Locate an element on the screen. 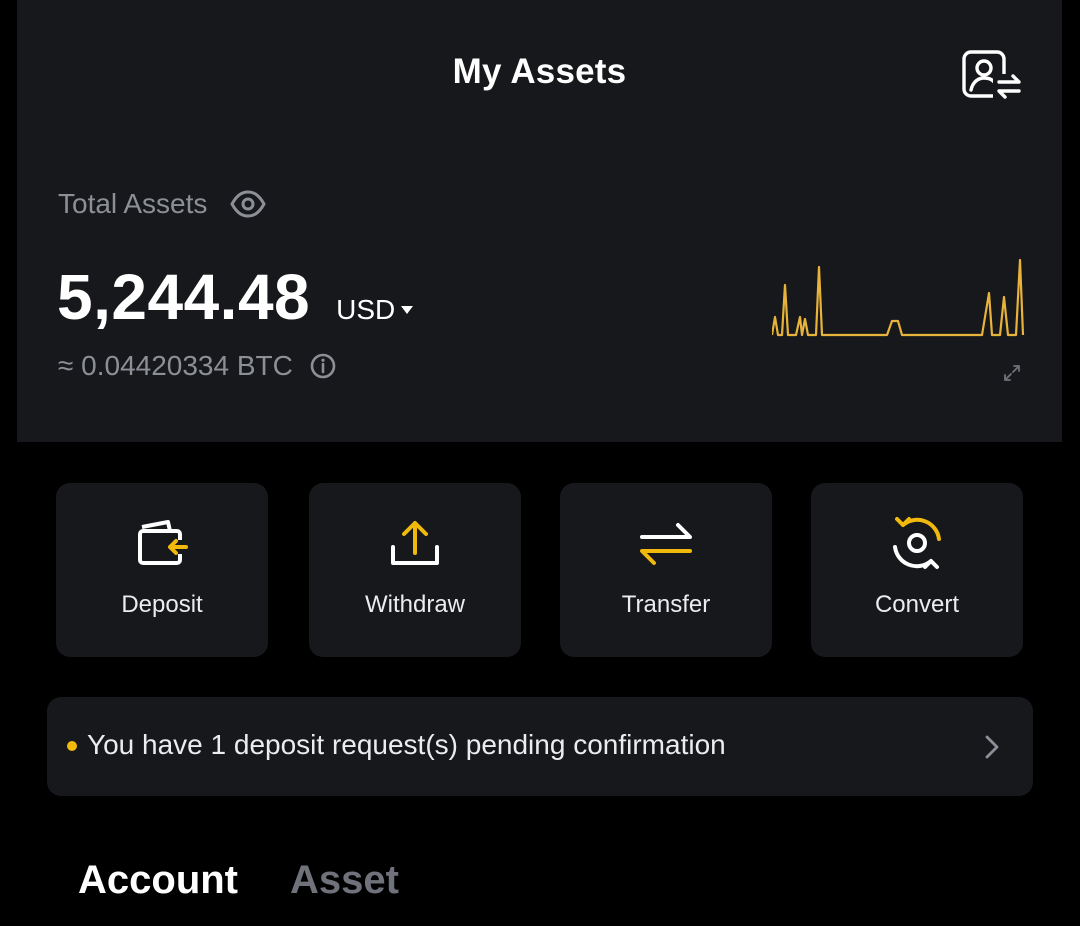  balance-row: 5,244.48 USD is located at coordinates (235, 297).